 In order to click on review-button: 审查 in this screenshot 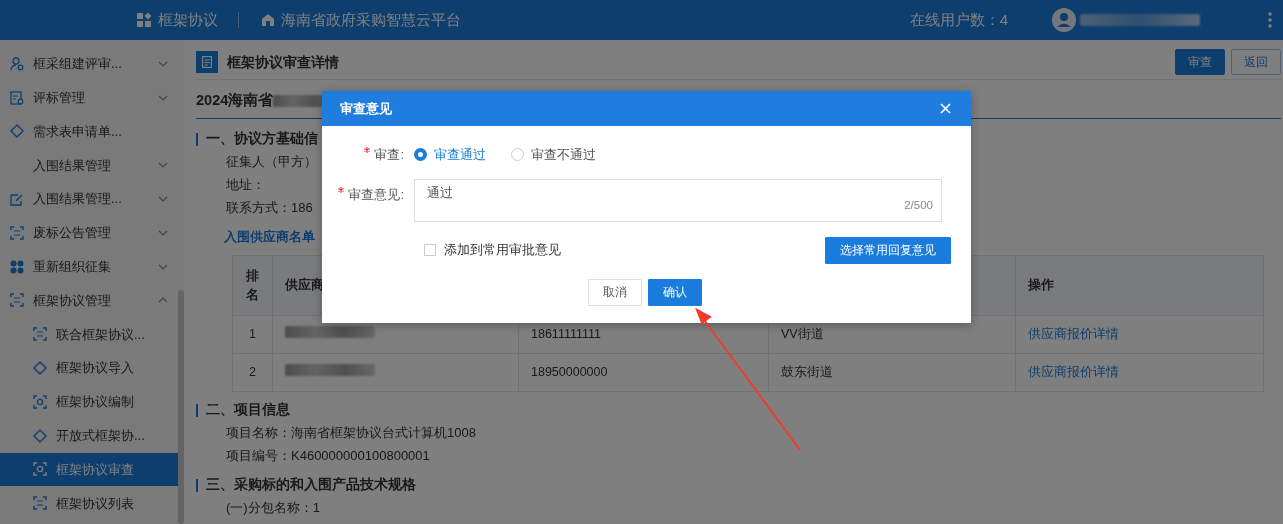, I will do `click(1200, 62)`.